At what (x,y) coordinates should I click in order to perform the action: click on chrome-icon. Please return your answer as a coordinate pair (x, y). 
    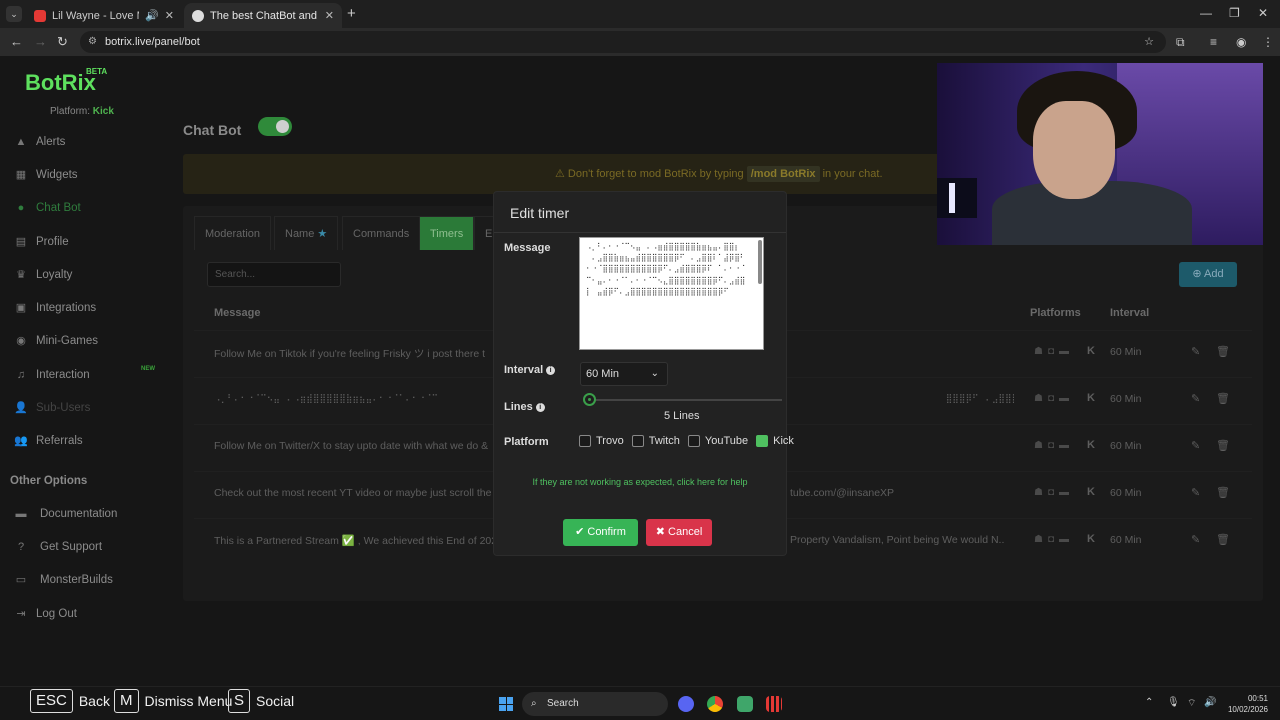
    Looking at the image, I should click on (715, 704).